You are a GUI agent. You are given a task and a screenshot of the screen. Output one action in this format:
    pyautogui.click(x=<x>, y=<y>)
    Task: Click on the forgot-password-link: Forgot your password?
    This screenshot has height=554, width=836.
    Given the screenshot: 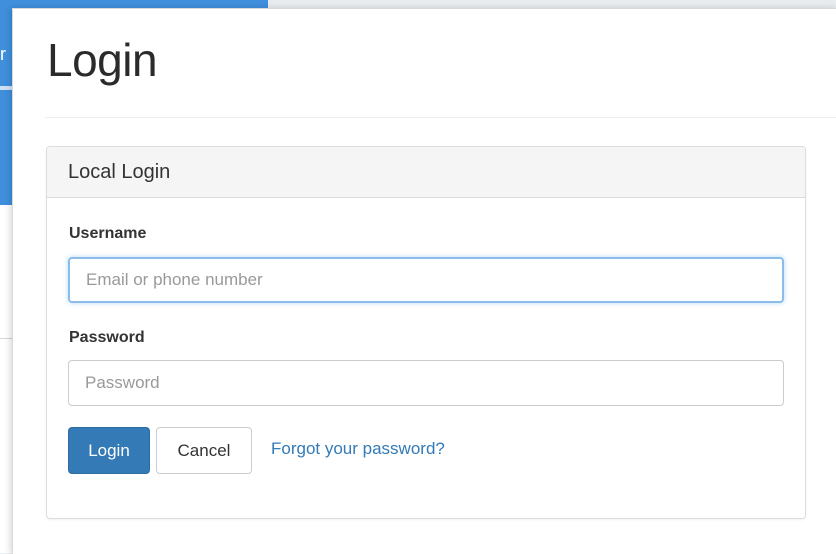 What is the action you would take?
    pyautogui.click(x=358, y=449)
    